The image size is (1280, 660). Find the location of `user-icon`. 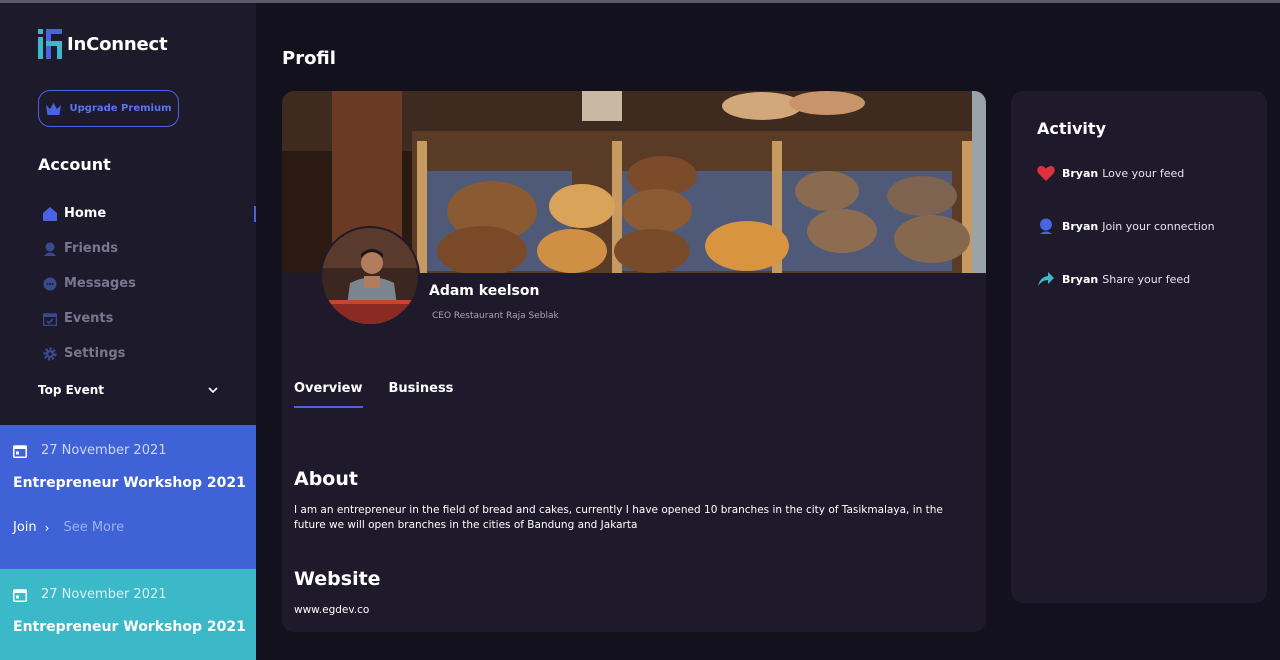

user-icon is located at coordinates (1046, 226).